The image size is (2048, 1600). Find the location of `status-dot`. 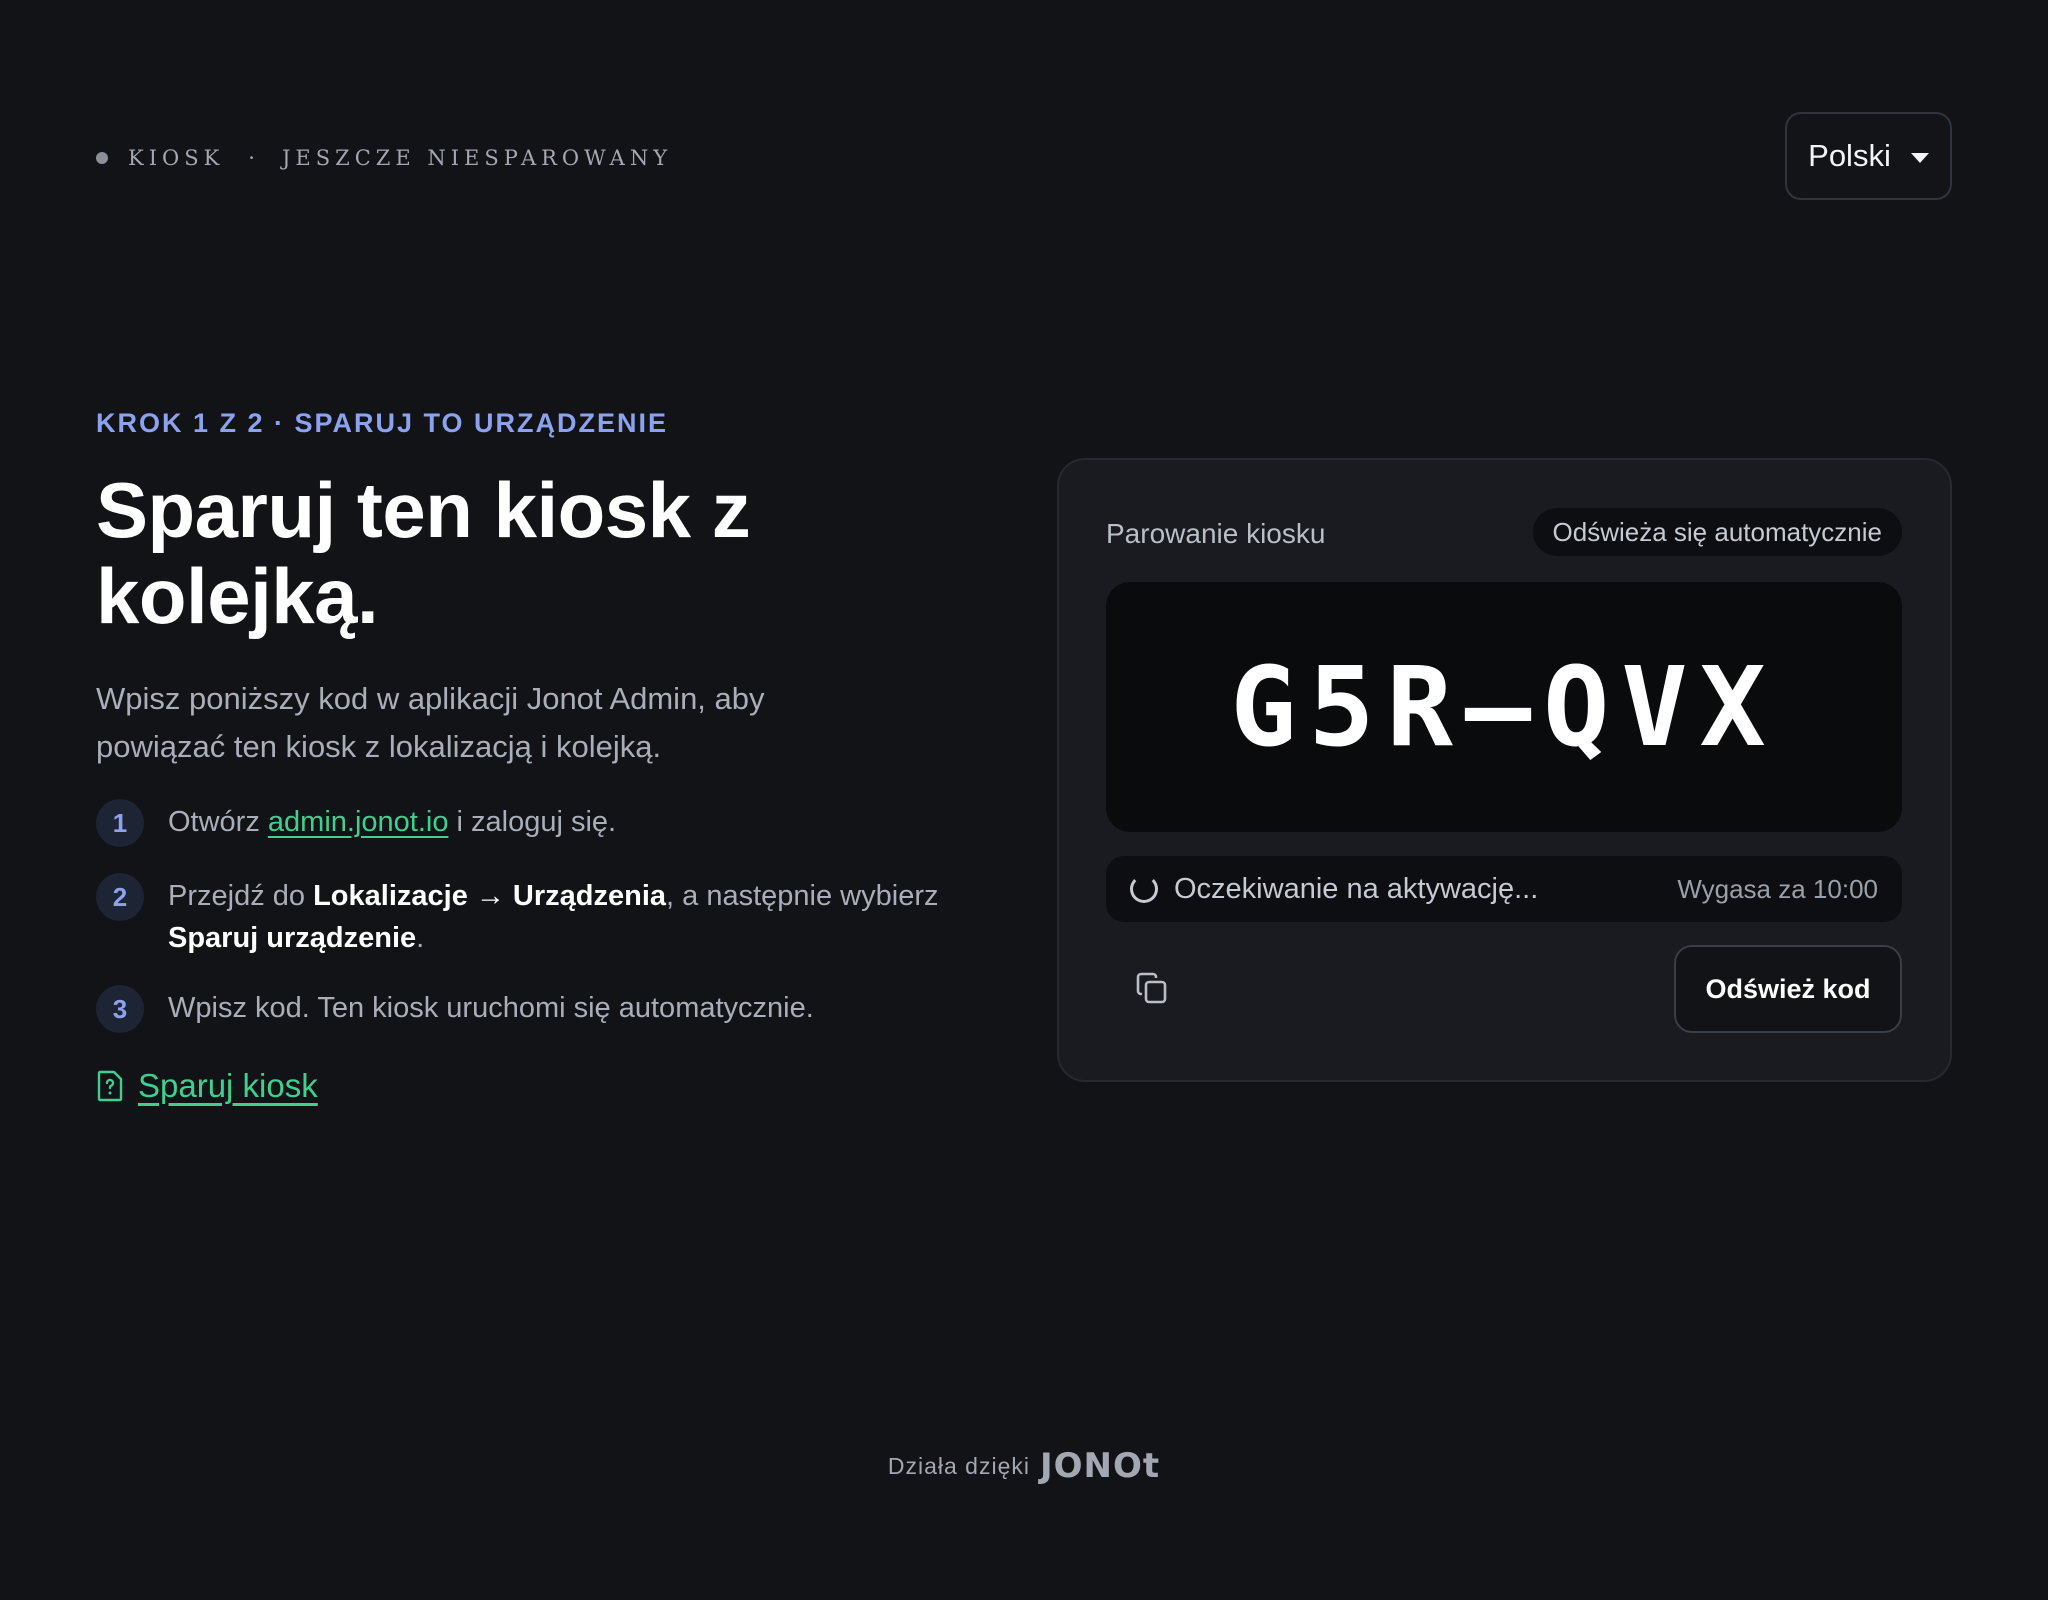

status-dot is located at coordinates (102, 158).